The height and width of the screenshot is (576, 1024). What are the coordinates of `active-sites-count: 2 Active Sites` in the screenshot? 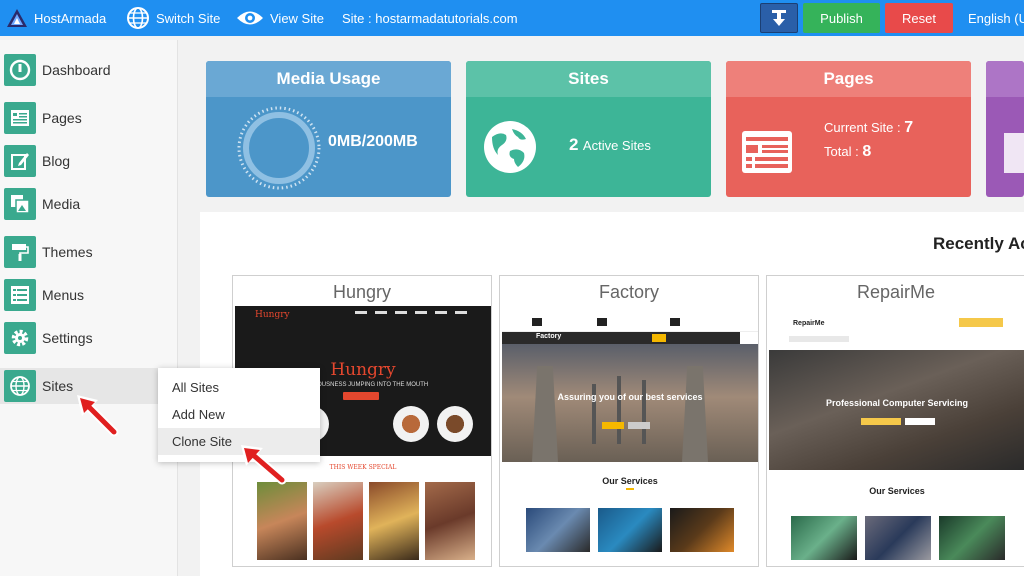 It's located at (610, 144).